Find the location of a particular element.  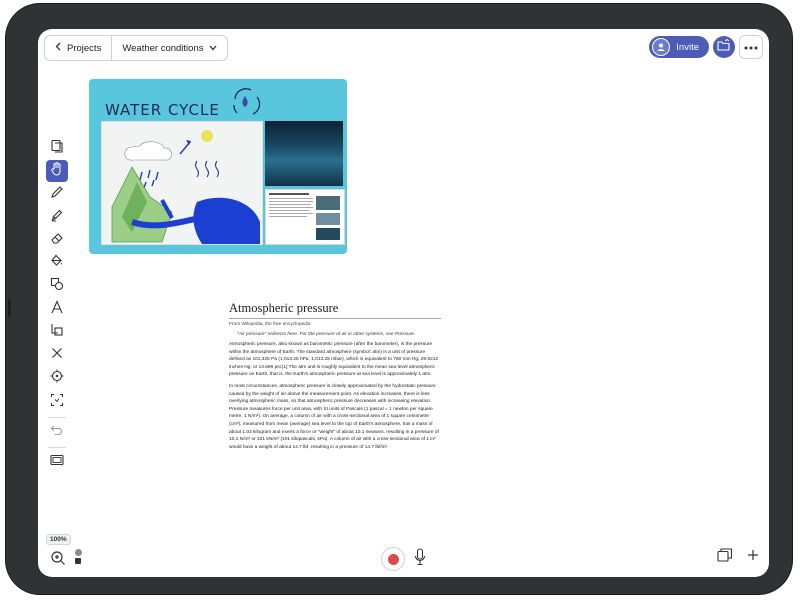

chevron-down-icon is located at coordinates (213, 48).